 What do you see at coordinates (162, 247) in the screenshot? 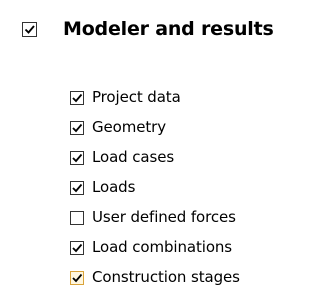
I see `option-label: Load combinations` at bounding box center [162, 247].